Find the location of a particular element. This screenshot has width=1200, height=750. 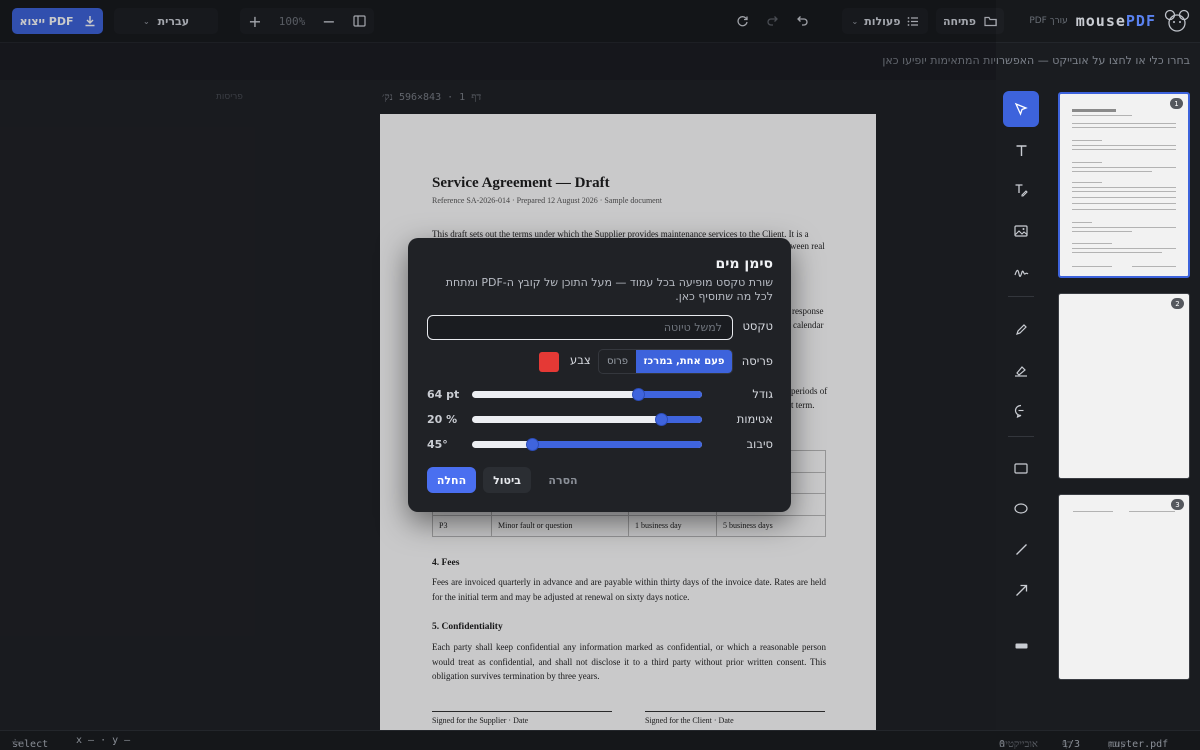

opacity-label: אטימות is located at coordinates (754, 419).